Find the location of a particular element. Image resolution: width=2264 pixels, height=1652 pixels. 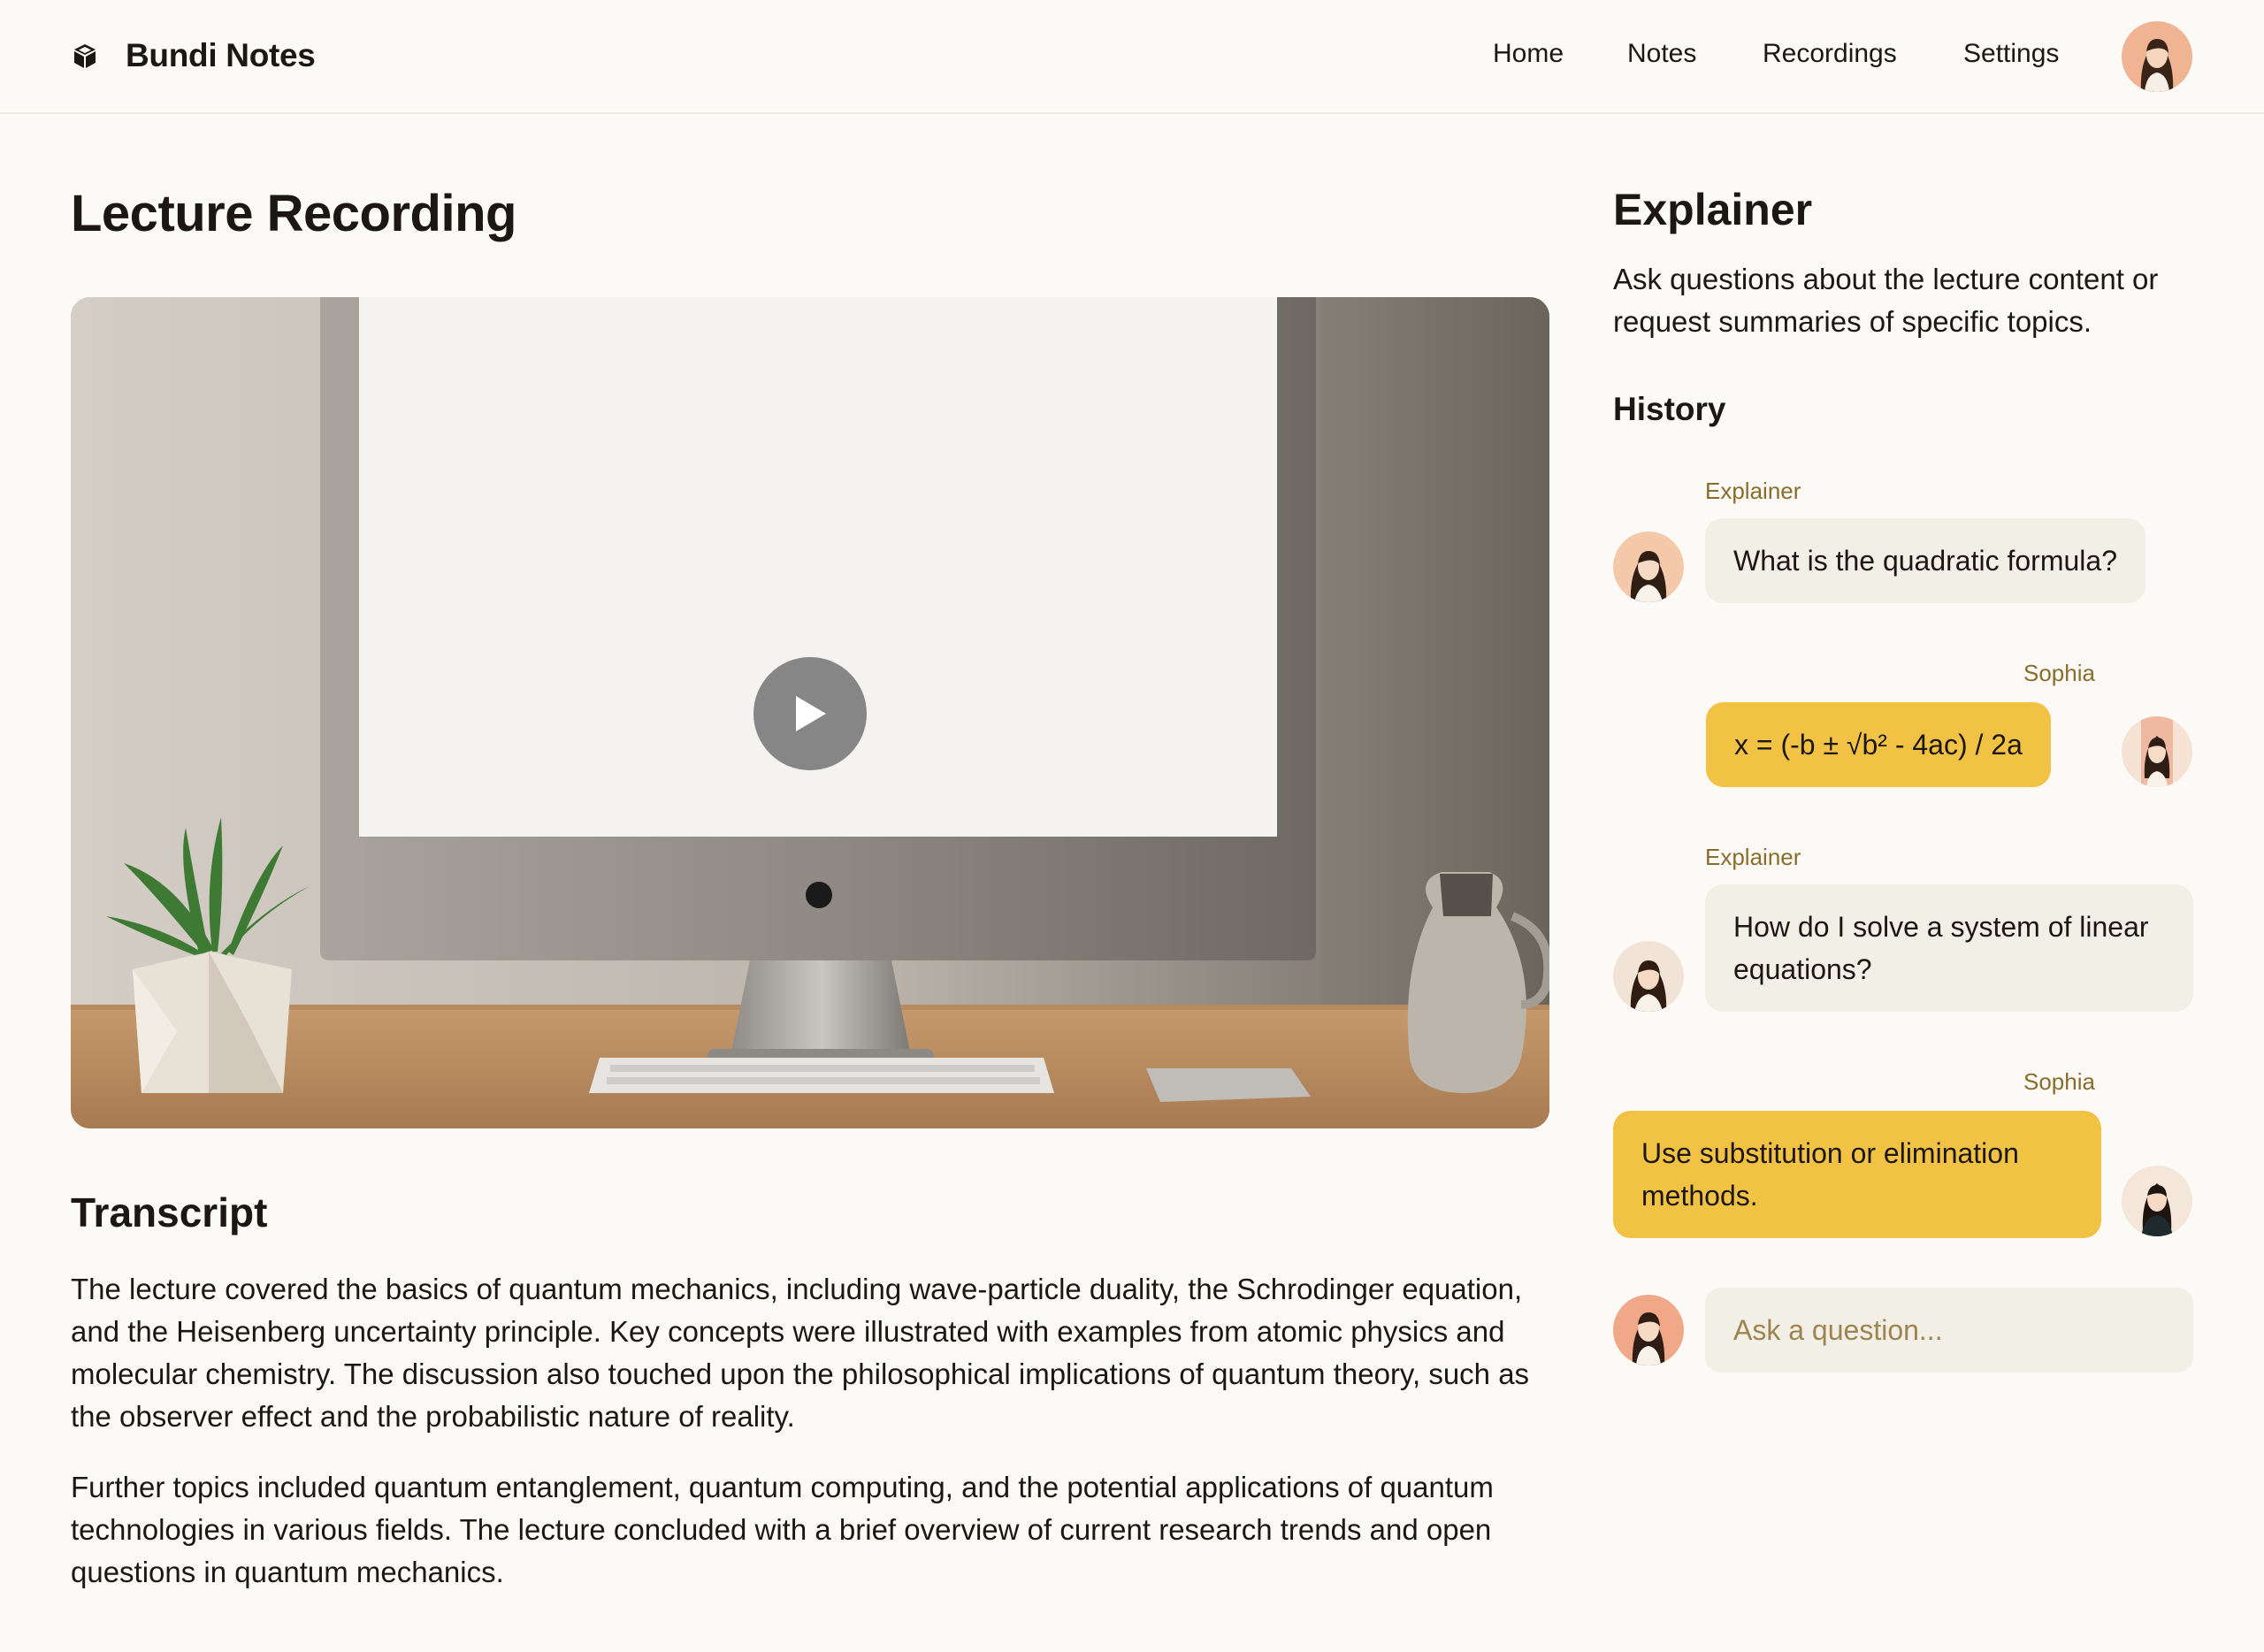

cube-icon is located at coordinates (85, 56).